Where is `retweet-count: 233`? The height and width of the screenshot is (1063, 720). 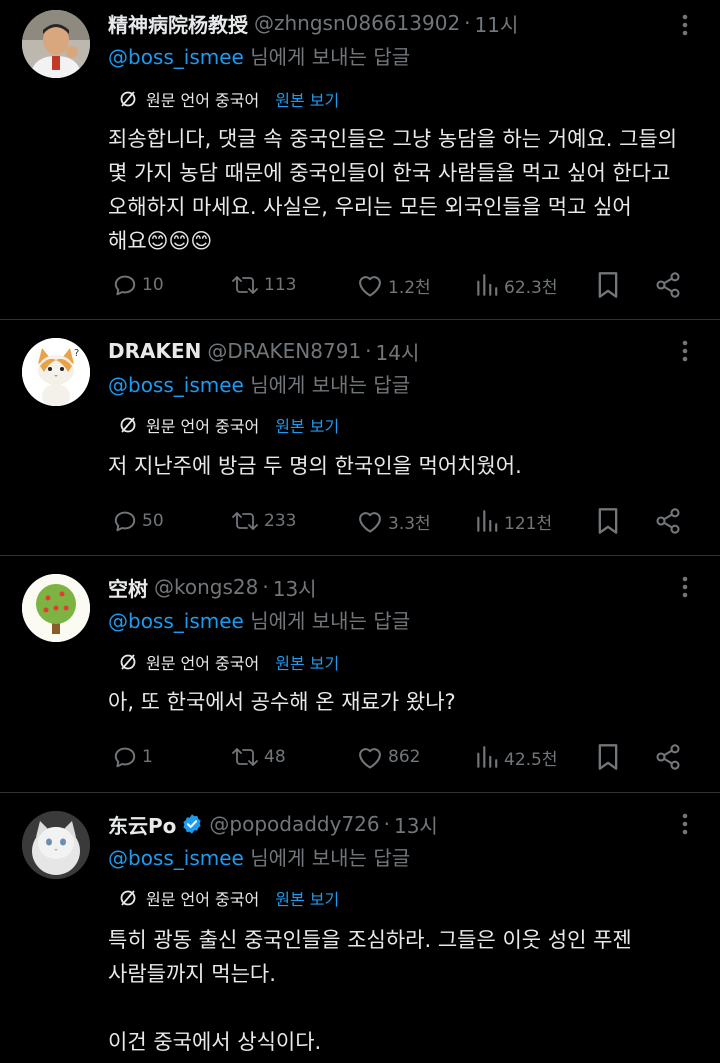
retweet-count: 233 is located at coordinates (280, 521).